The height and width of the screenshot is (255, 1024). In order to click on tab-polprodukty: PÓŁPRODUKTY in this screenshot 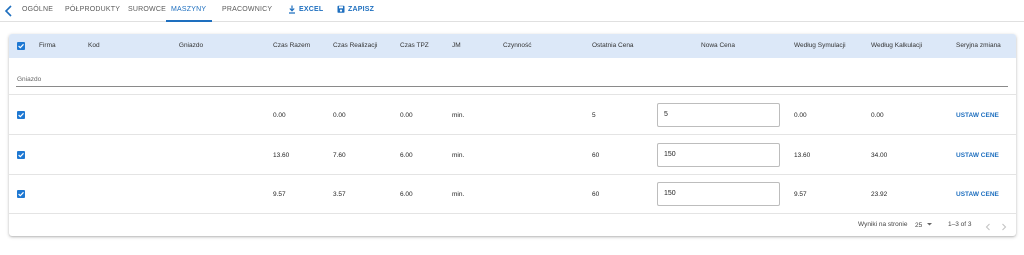, I will do `click(92, 9)`.